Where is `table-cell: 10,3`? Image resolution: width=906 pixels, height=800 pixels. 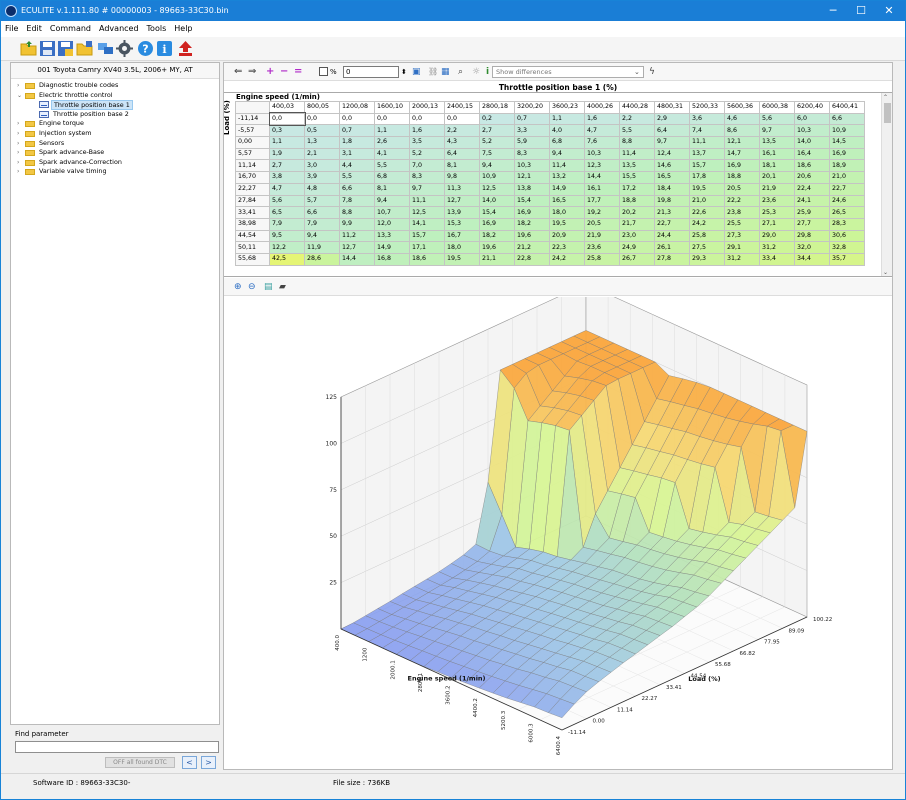 table-cell: 10,3 is located at coordinates (812, 131).